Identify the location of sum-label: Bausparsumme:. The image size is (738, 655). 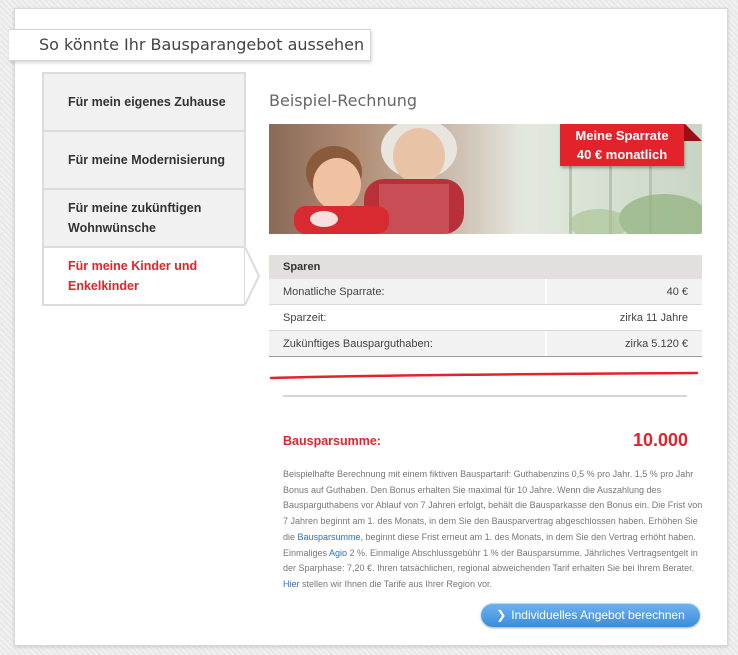
(332, 441).